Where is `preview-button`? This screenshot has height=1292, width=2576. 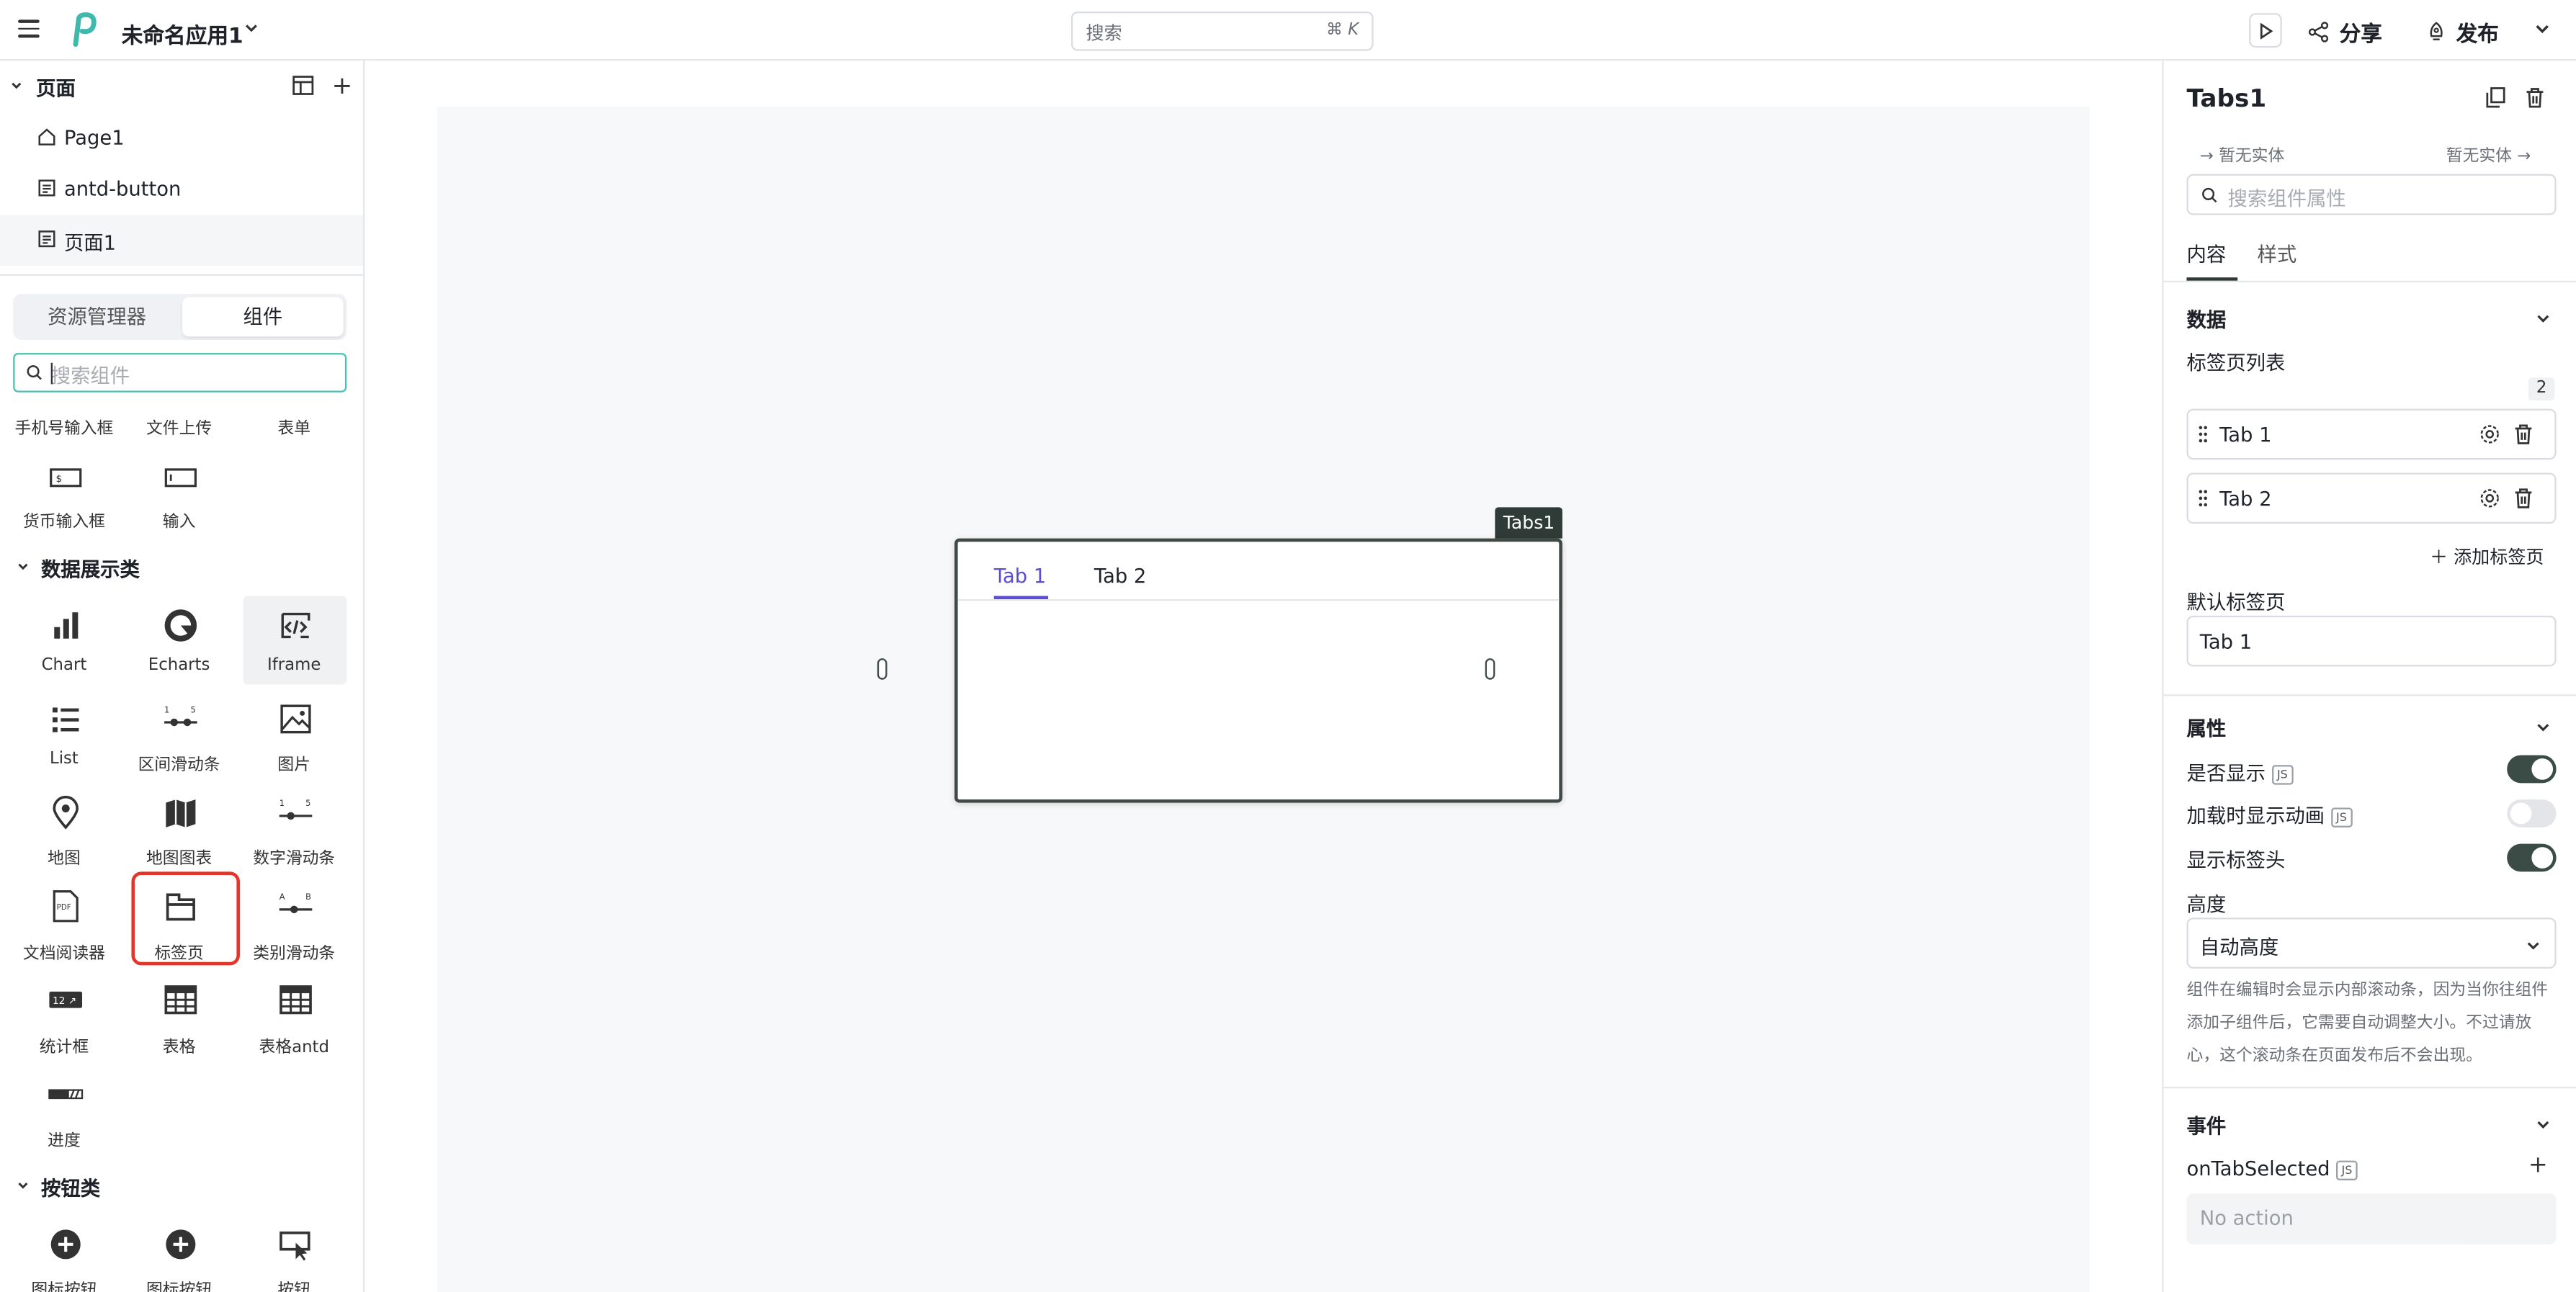
preview-button is located at coordinates (2265, 31).